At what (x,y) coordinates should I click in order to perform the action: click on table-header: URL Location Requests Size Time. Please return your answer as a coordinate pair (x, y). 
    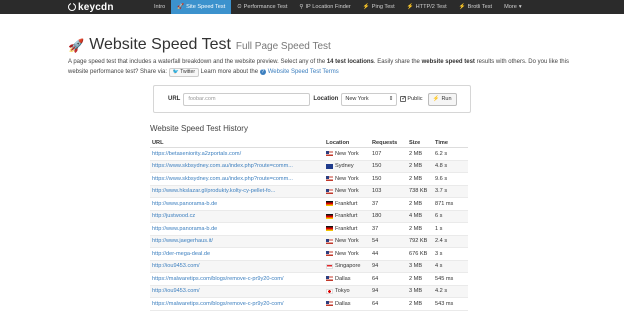
    Looking at the image, I should click on (309, 143).